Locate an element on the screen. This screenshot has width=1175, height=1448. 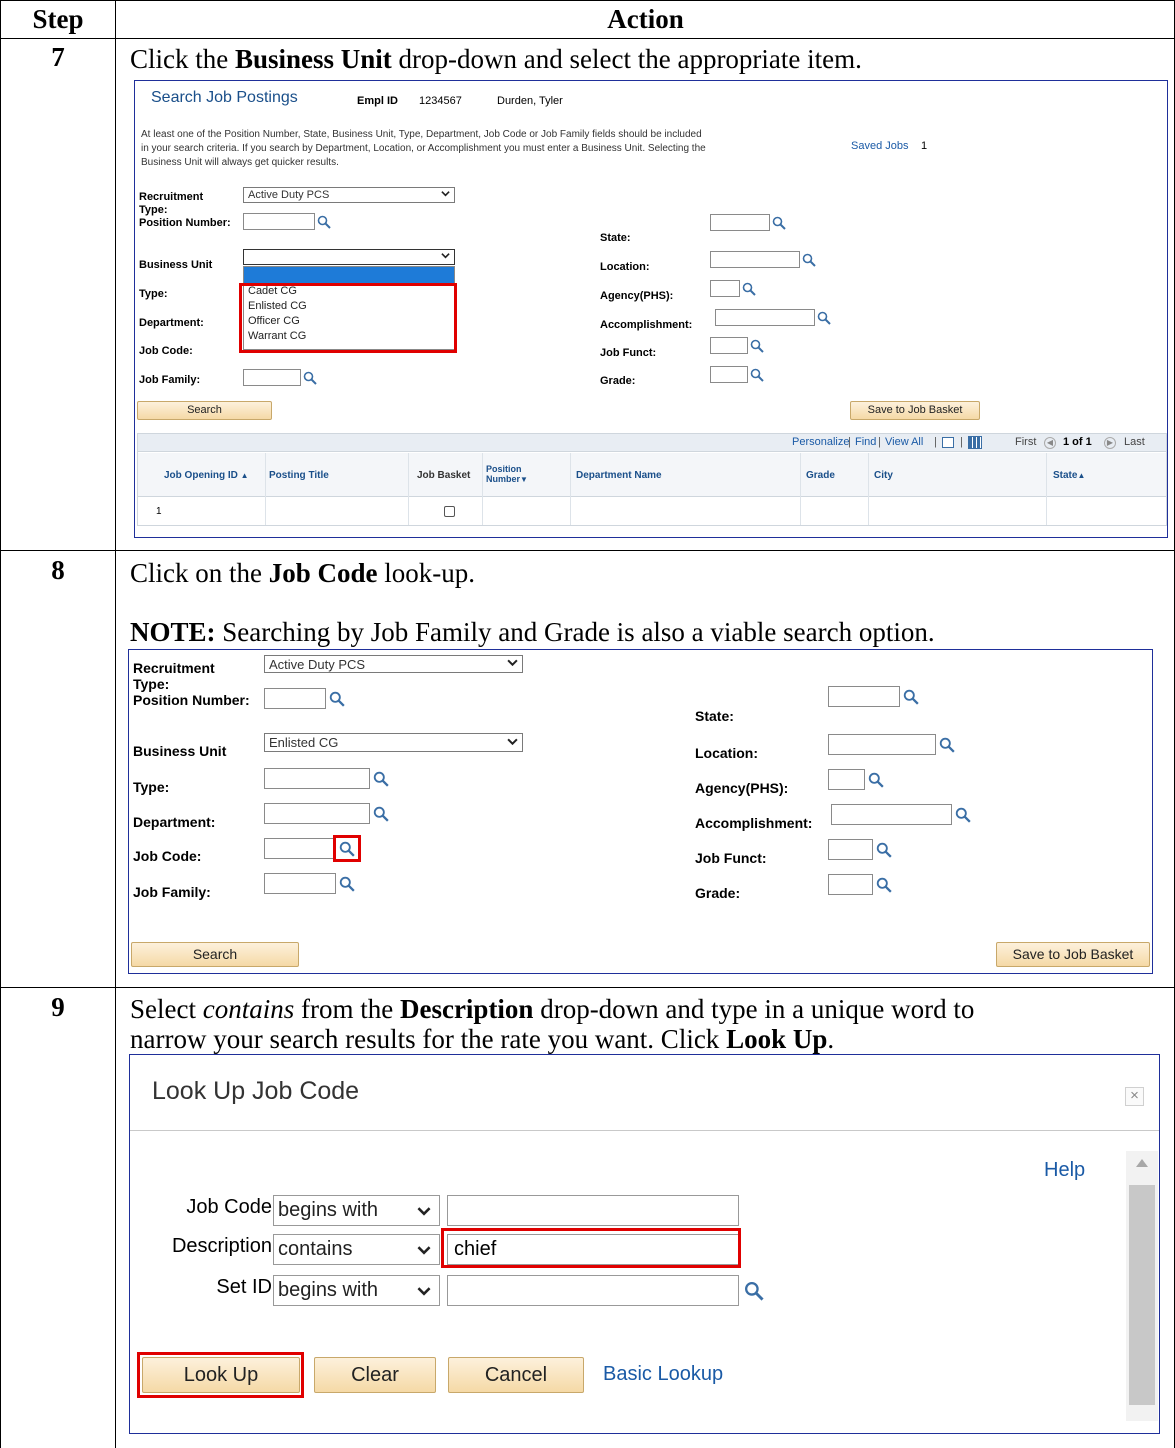
note-label: NOTE: is located at coordinates (173, 632).